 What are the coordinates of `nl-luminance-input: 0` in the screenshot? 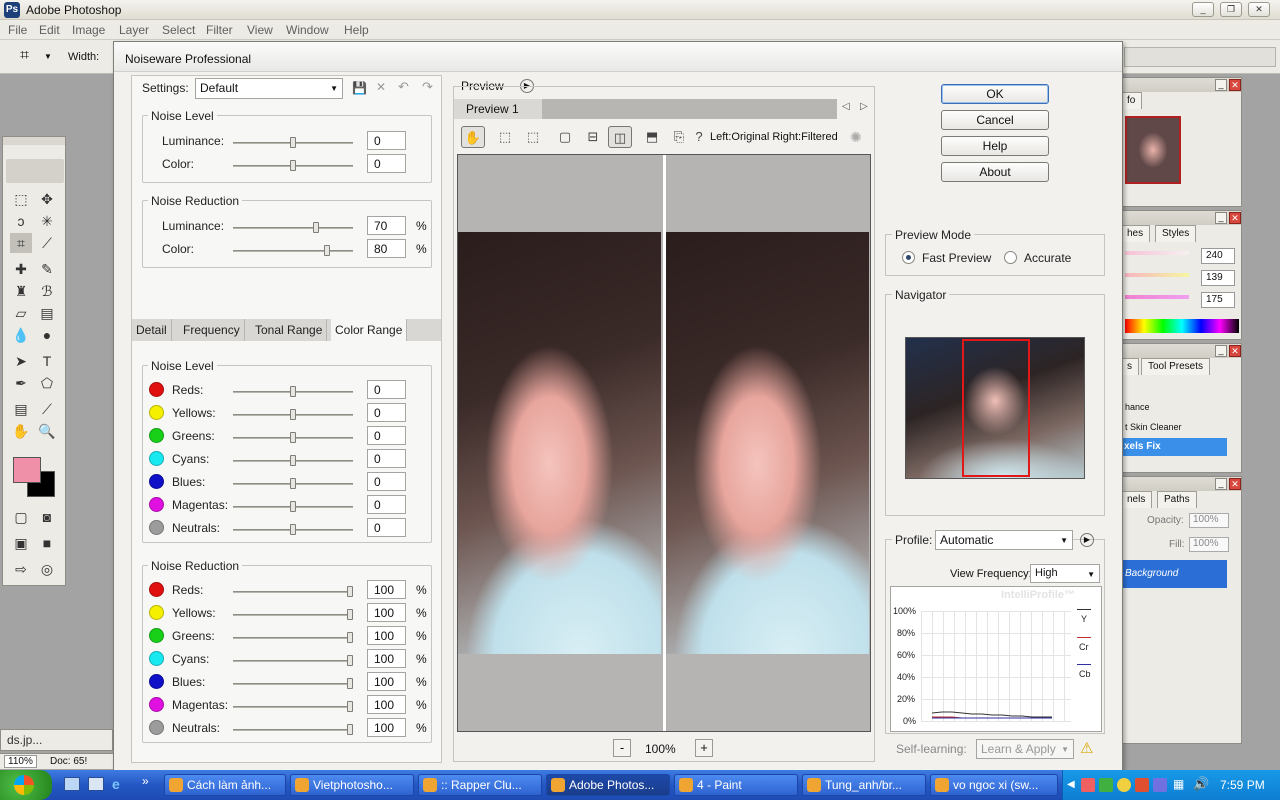 It's located at (386, 140).